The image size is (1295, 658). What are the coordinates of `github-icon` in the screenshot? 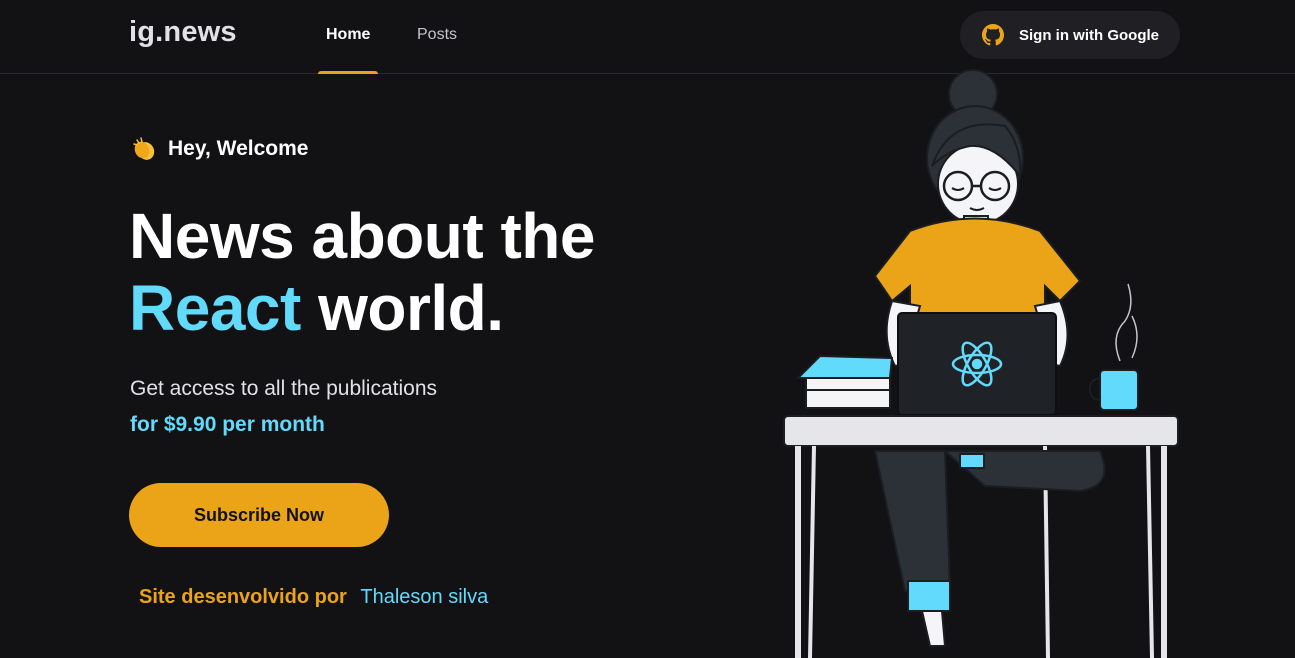 It's located at (993, 35).